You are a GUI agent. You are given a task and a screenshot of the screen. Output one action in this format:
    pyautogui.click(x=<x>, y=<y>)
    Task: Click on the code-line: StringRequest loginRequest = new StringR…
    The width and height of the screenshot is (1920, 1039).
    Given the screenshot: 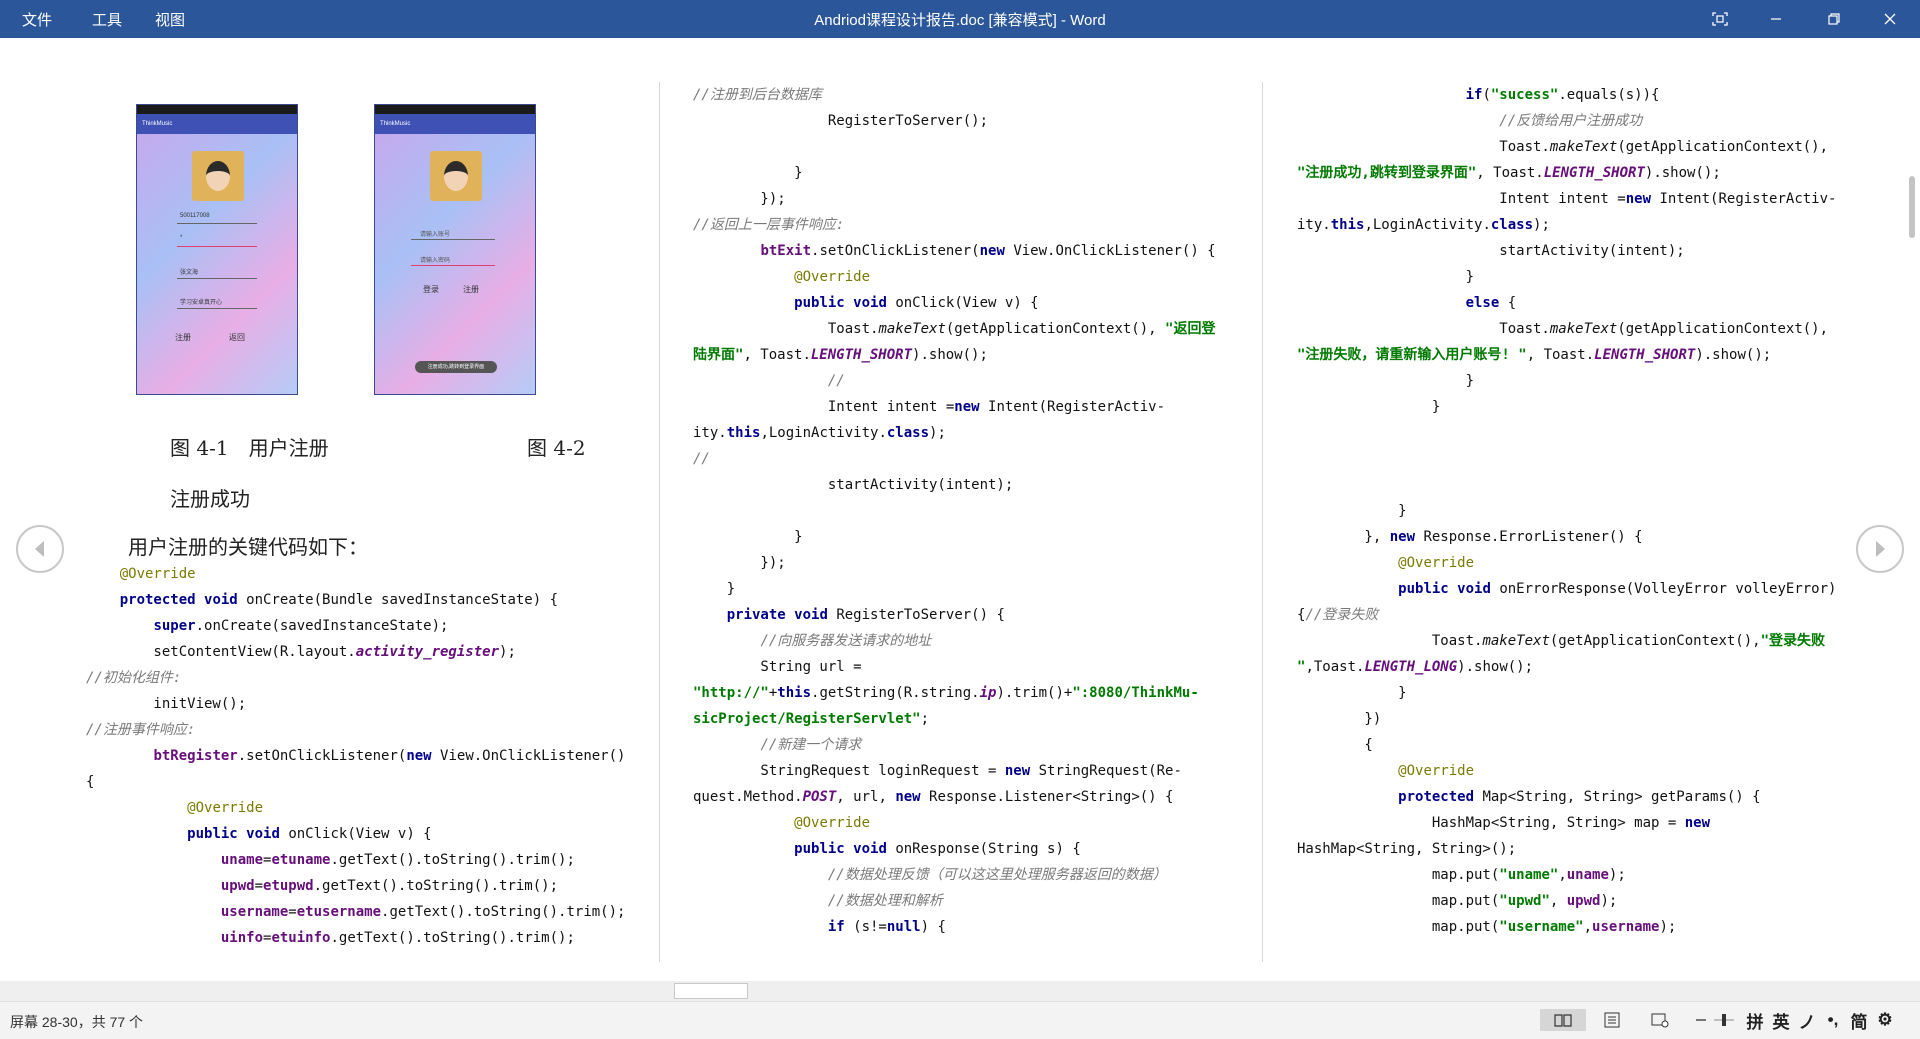 What is the action you would take?
    pyautogui.click(x=937, y=771)
    